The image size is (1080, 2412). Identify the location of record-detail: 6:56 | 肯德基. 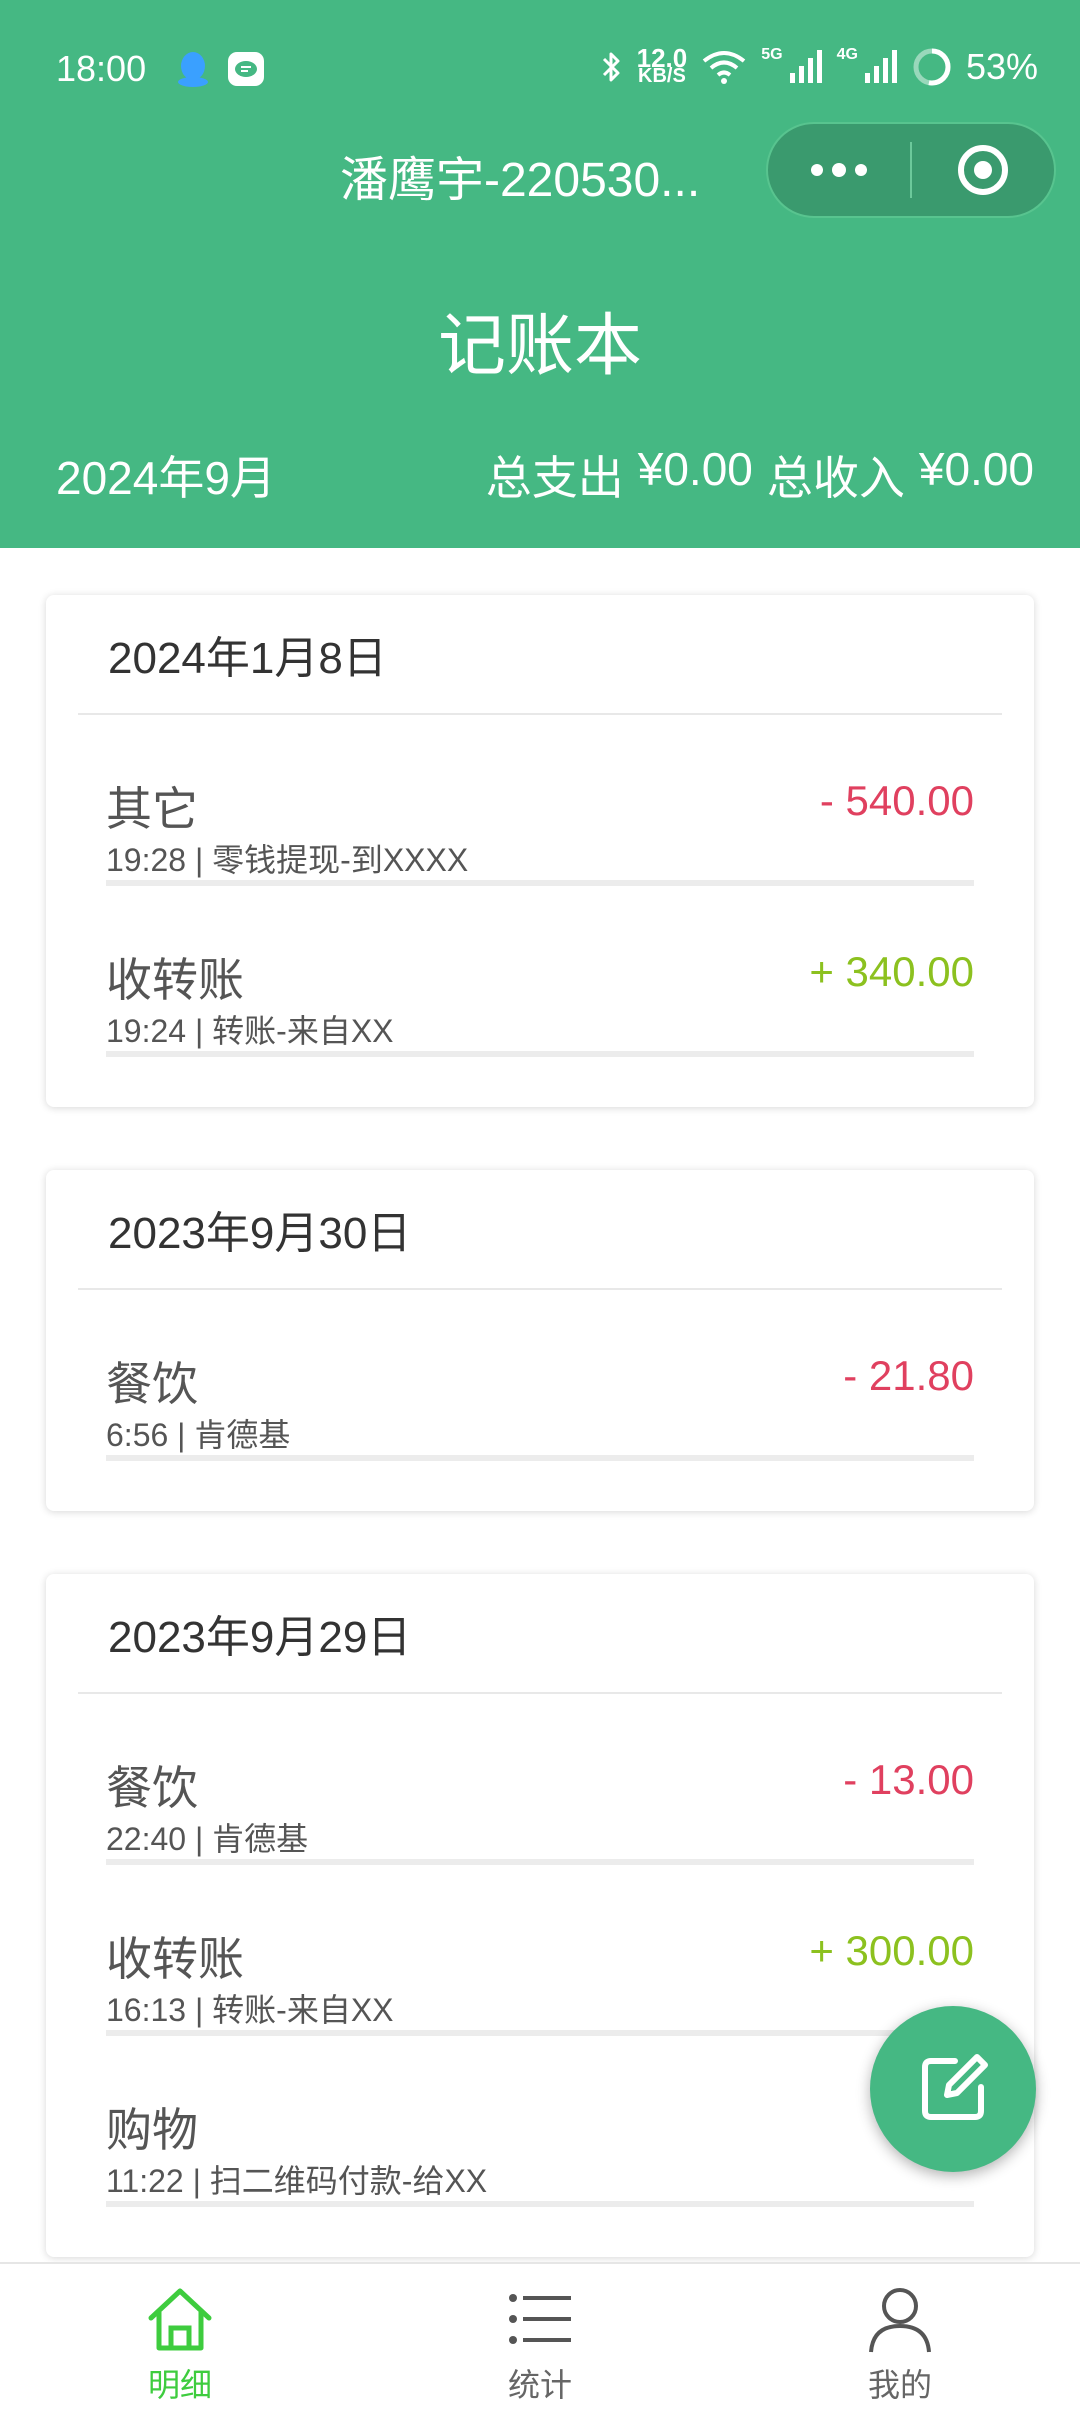
(198, 1435).